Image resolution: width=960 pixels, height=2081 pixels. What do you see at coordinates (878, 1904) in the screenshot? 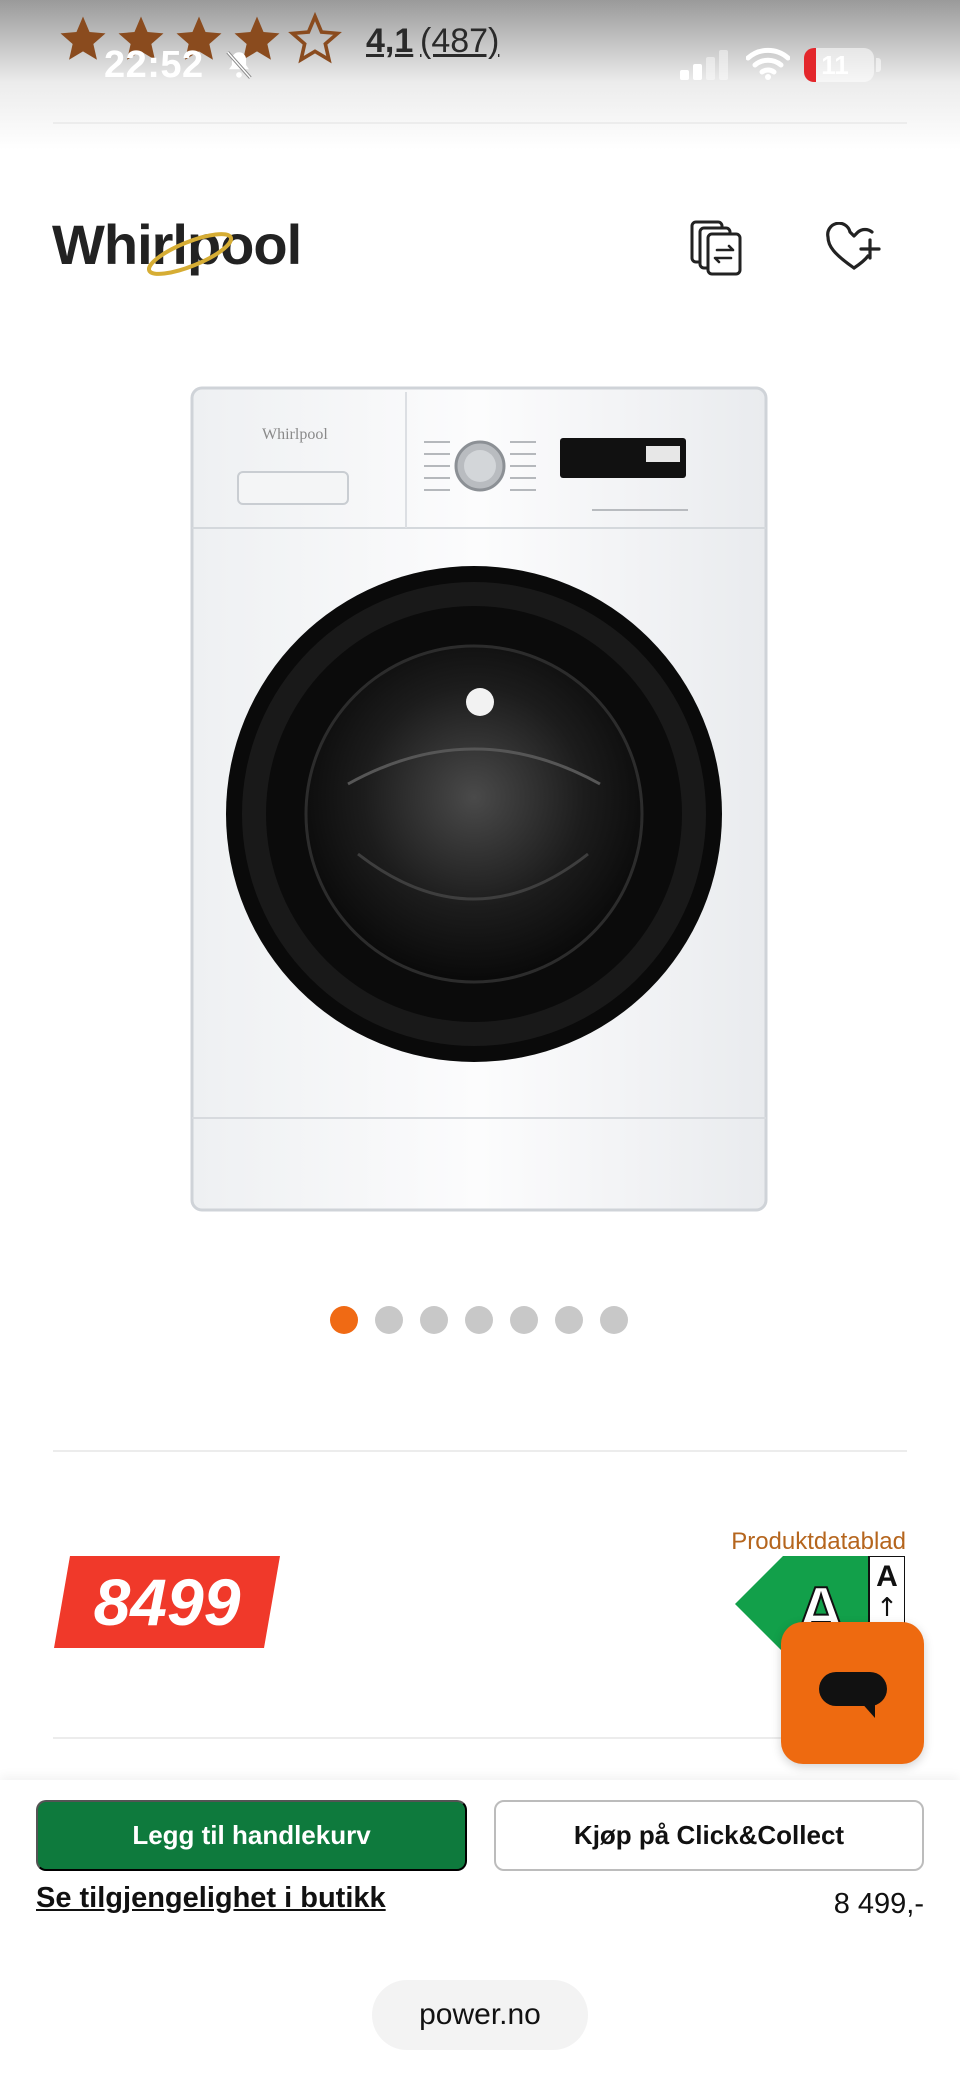
I see `bottom-price: 8 499,-` at bounding box center [878, 1904].